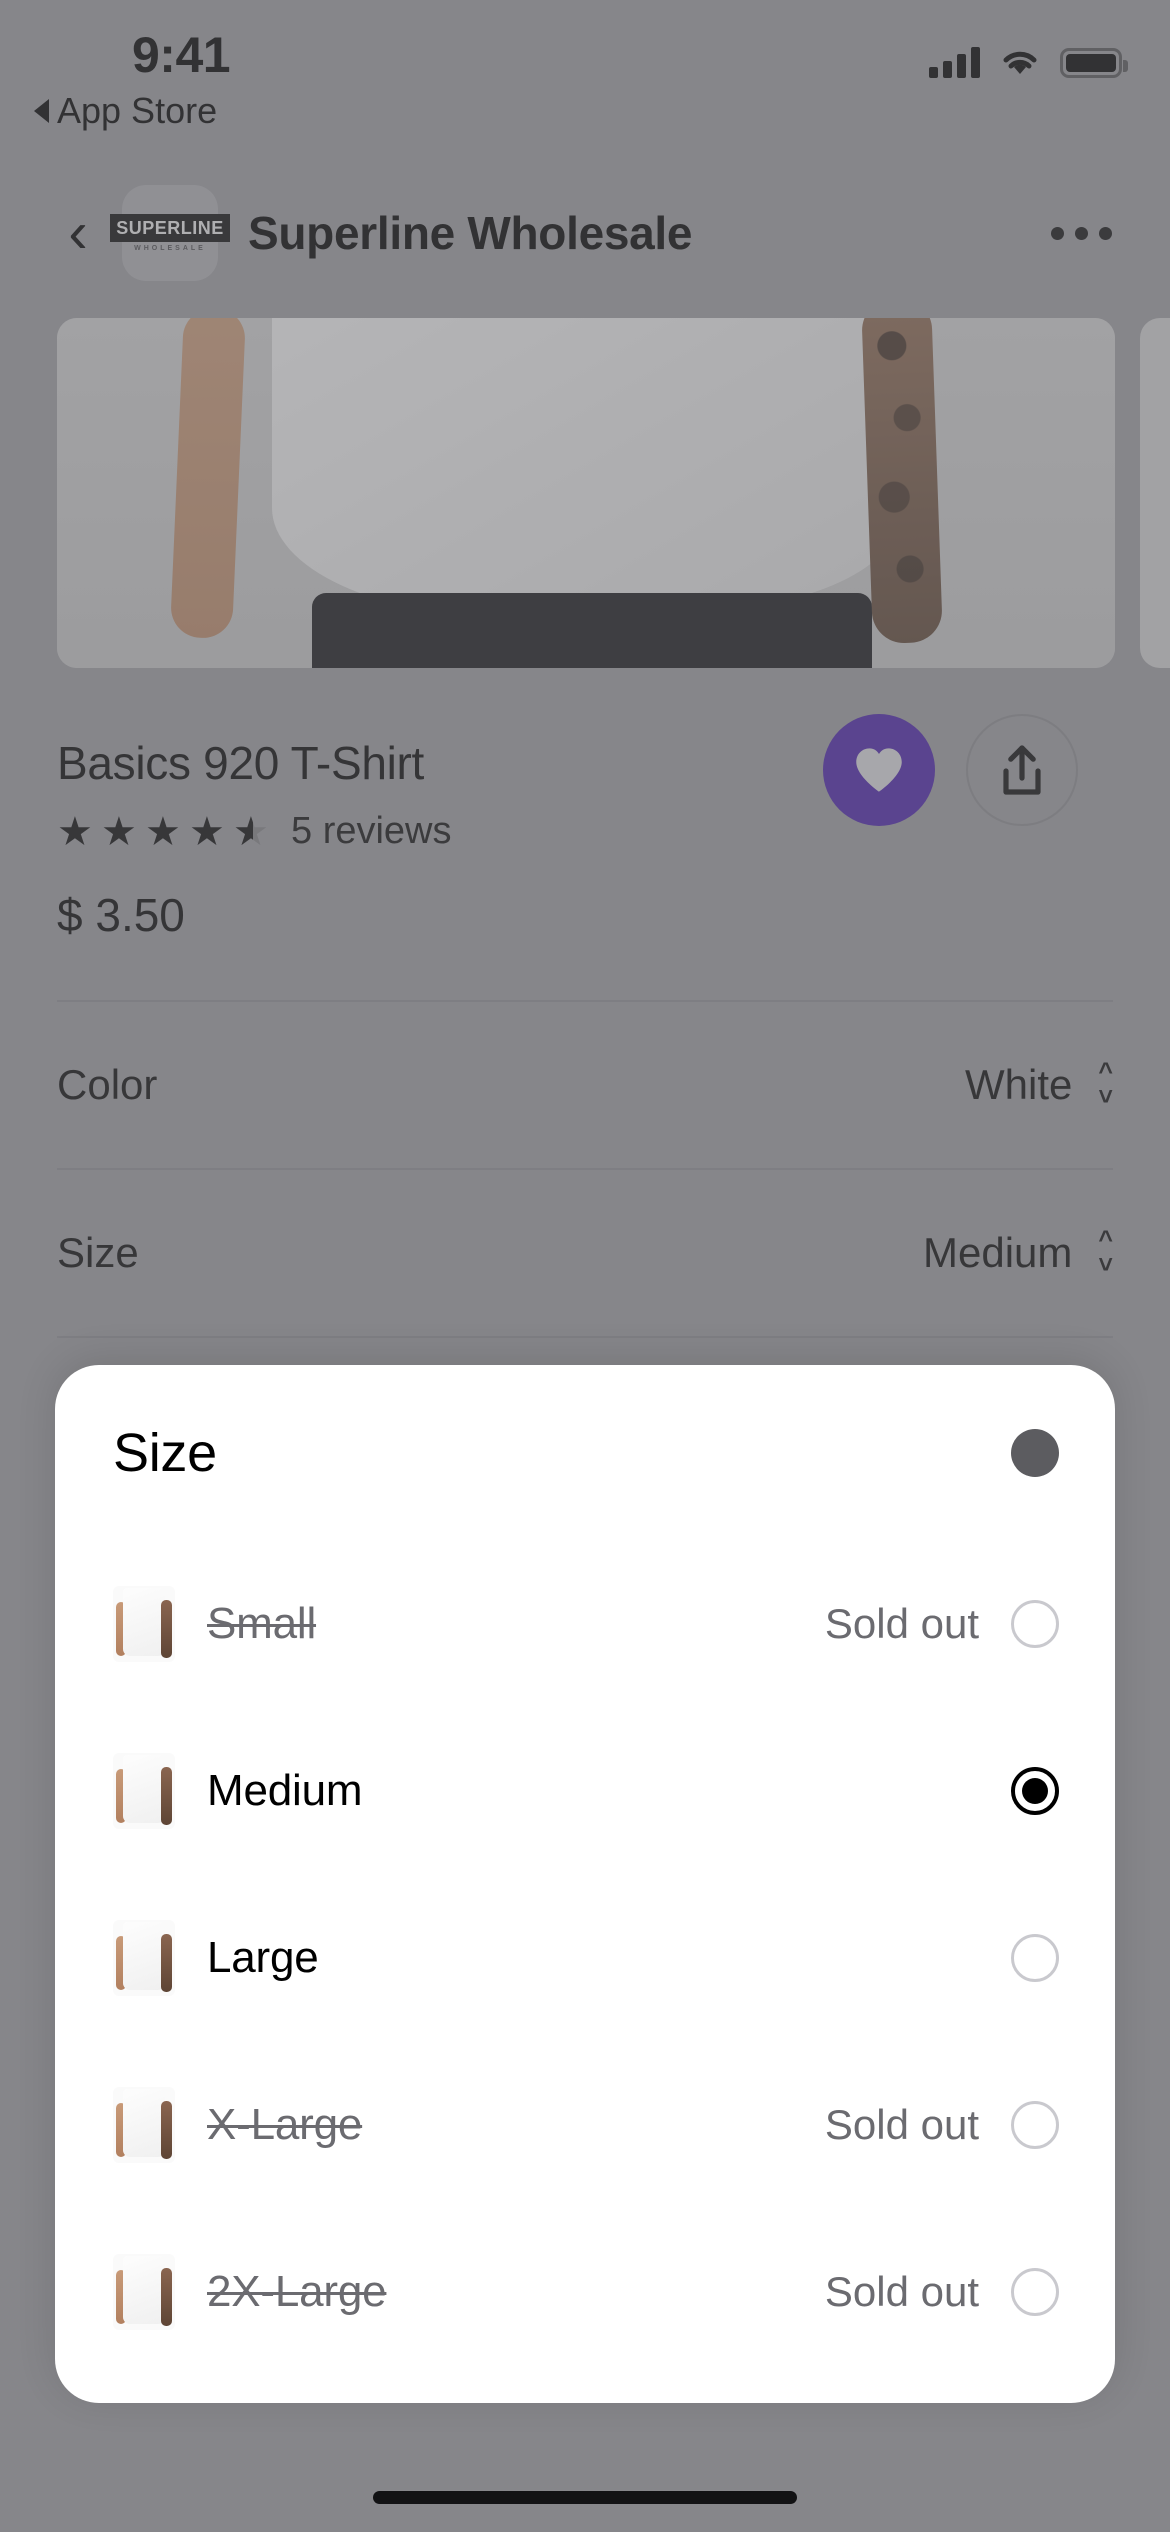  What do you see at coordinates (585, 1623) in the screenshot?
I see `size-option-small: Small Sold out` at bounding box center [585, 1623].